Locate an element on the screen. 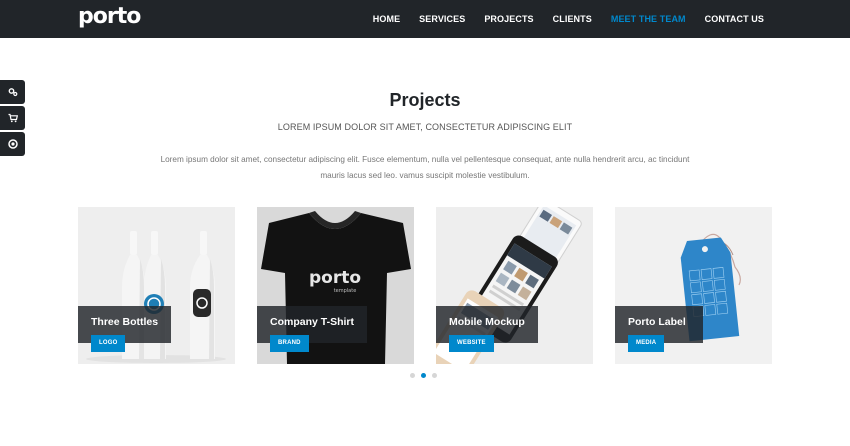  carousel-dot-active is located at coordinates (423, 375).